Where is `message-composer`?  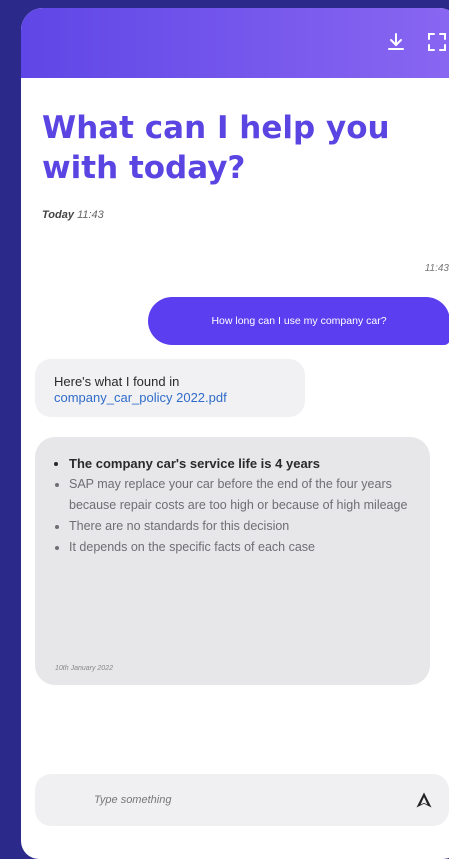
message-composer is located at coordinates (242, 800).